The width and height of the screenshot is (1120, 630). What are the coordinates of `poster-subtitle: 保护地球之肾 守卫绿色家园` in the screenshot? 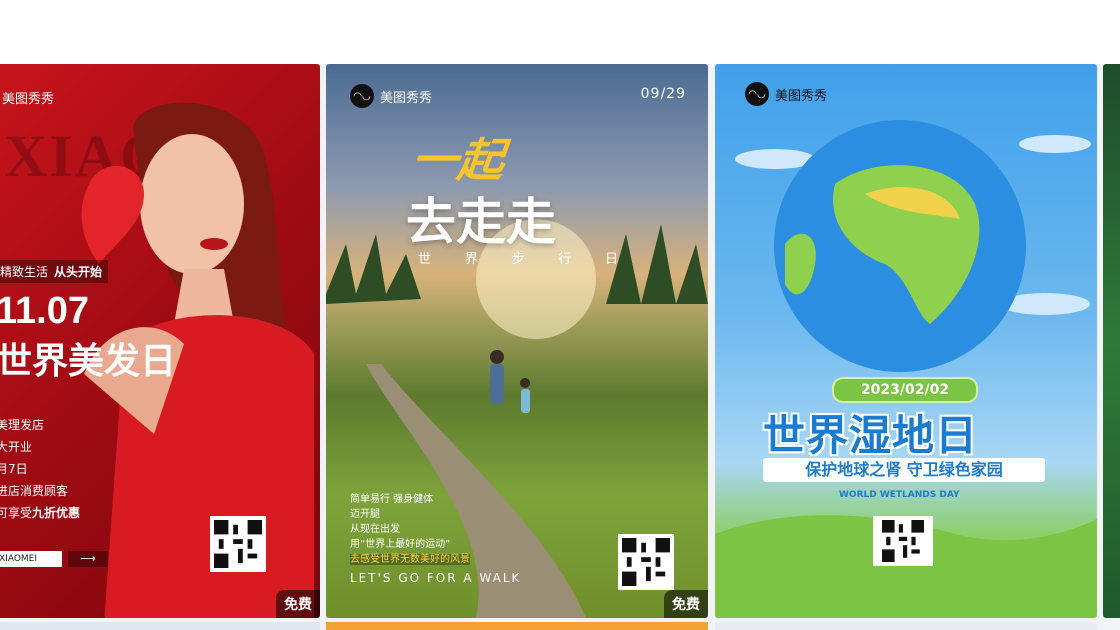 It's located at (904, 470).